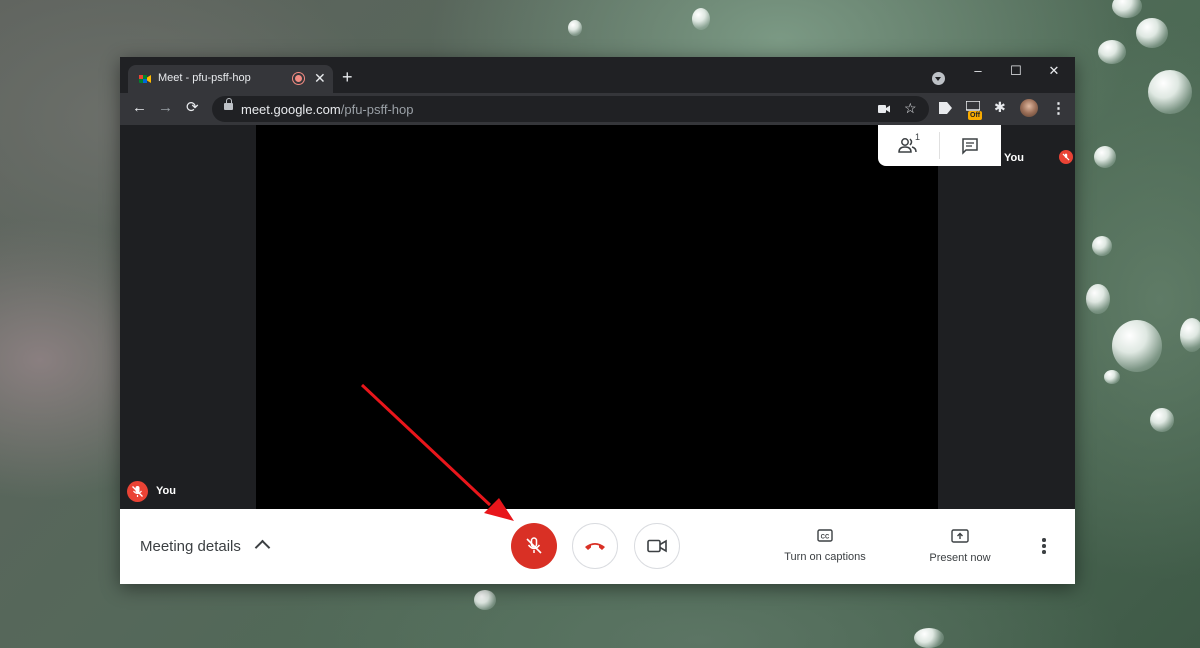 The image size is (1200, 648). Describe the element at coordinates (945, 108) in the screenshot. I see `label-extension-icon` at that location.